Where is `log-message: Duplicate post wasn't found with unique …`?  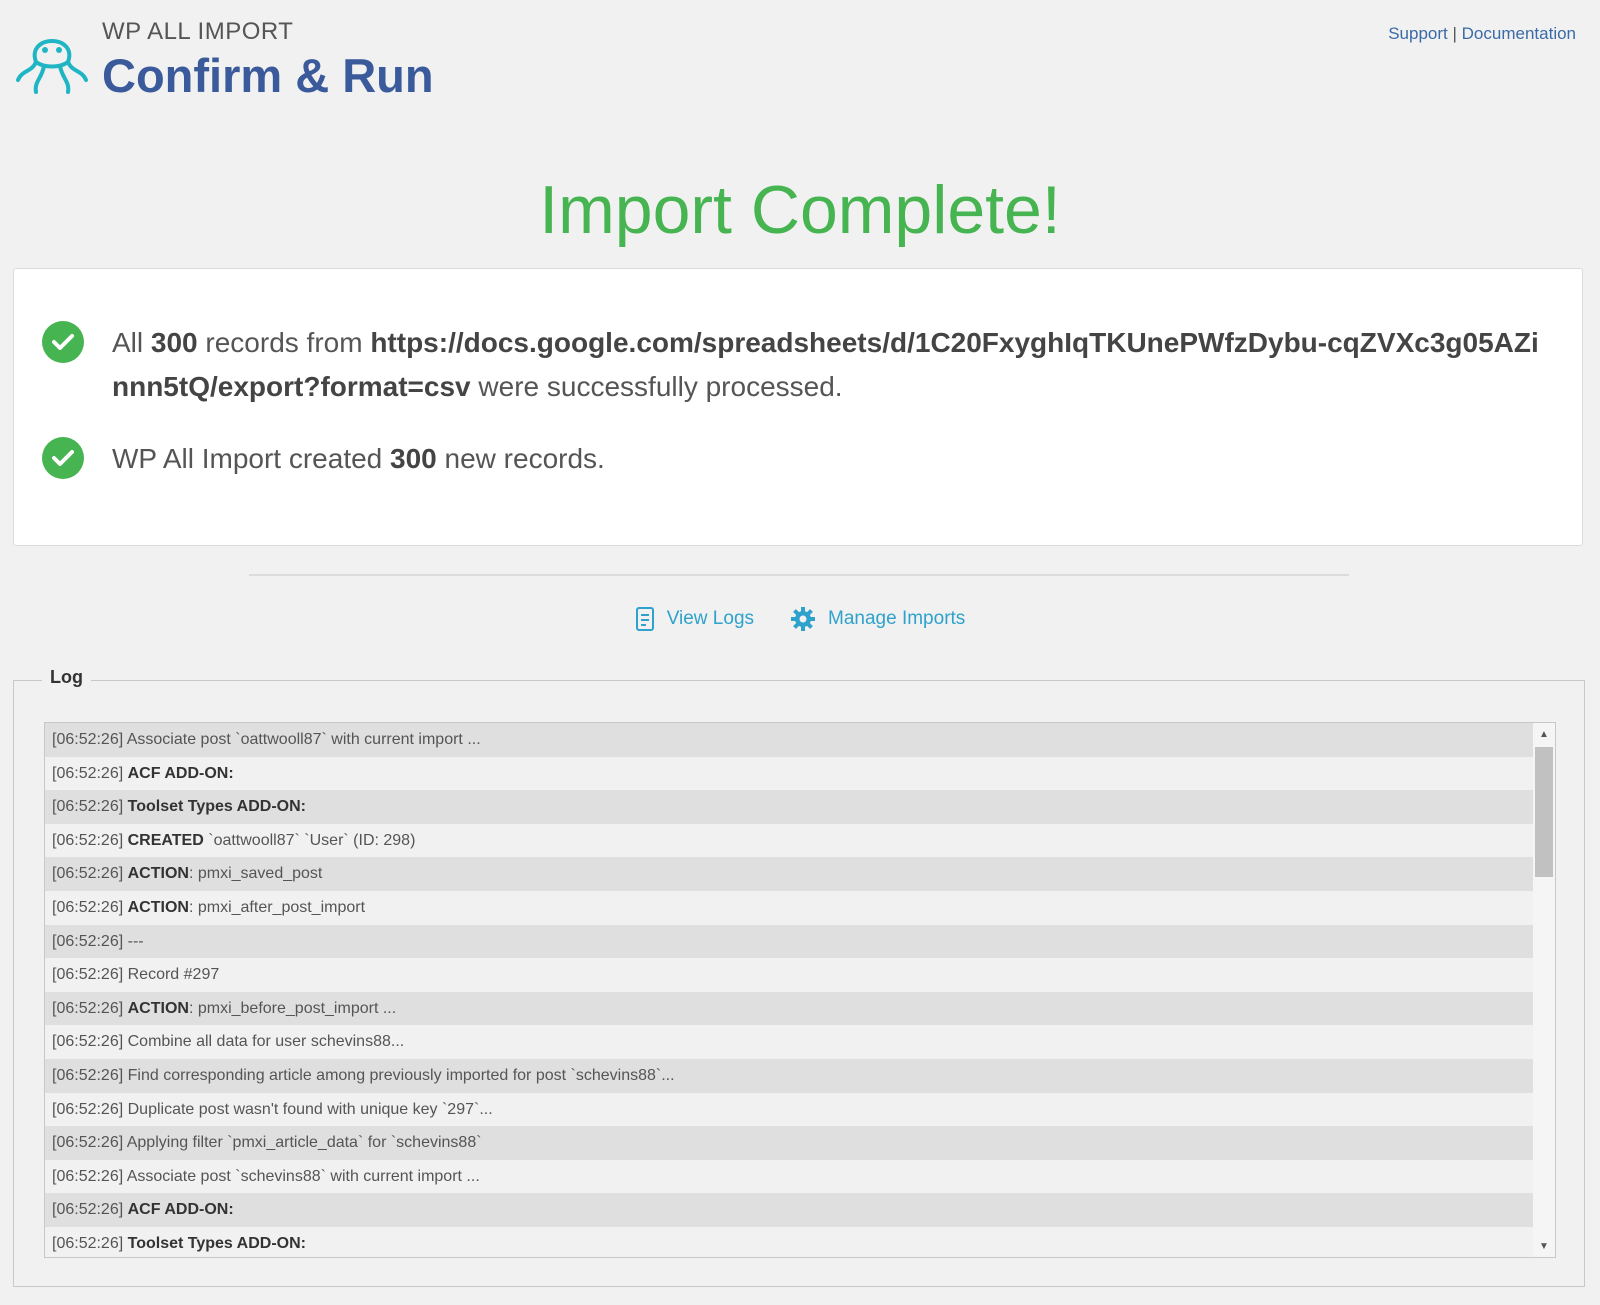 log-message: Duplicate post wasn't found with unique … is located at coordinates (310, 1109).